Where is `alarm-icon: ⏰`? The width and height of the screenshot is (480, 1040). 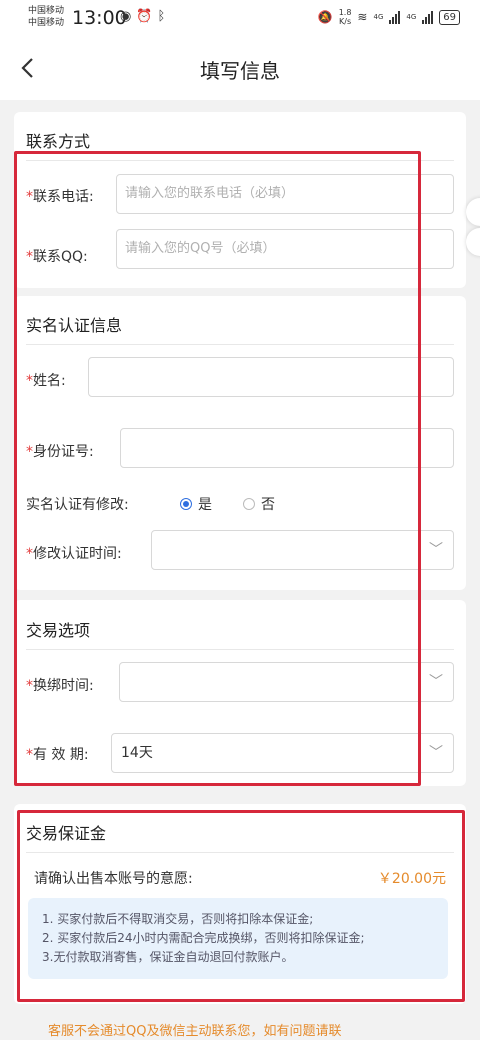 alarm-icon: ⏰ is located at coordinates (147, 16).